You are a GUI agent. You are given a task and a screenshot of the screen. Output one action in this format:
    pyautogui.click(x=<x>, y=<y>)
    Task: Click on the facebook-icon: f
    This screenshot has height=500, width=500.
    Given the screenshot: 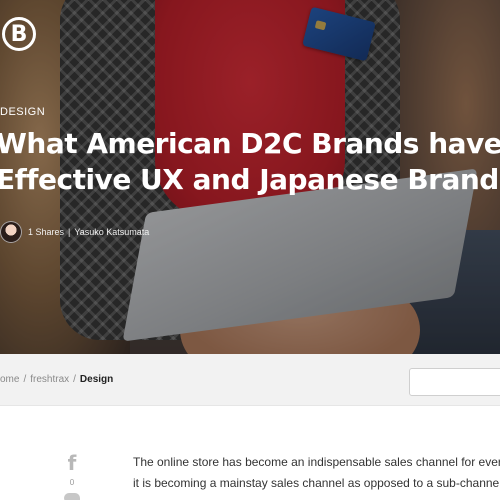 What is the action you would take?
    pyautogui.click(x=72, y=463)
    